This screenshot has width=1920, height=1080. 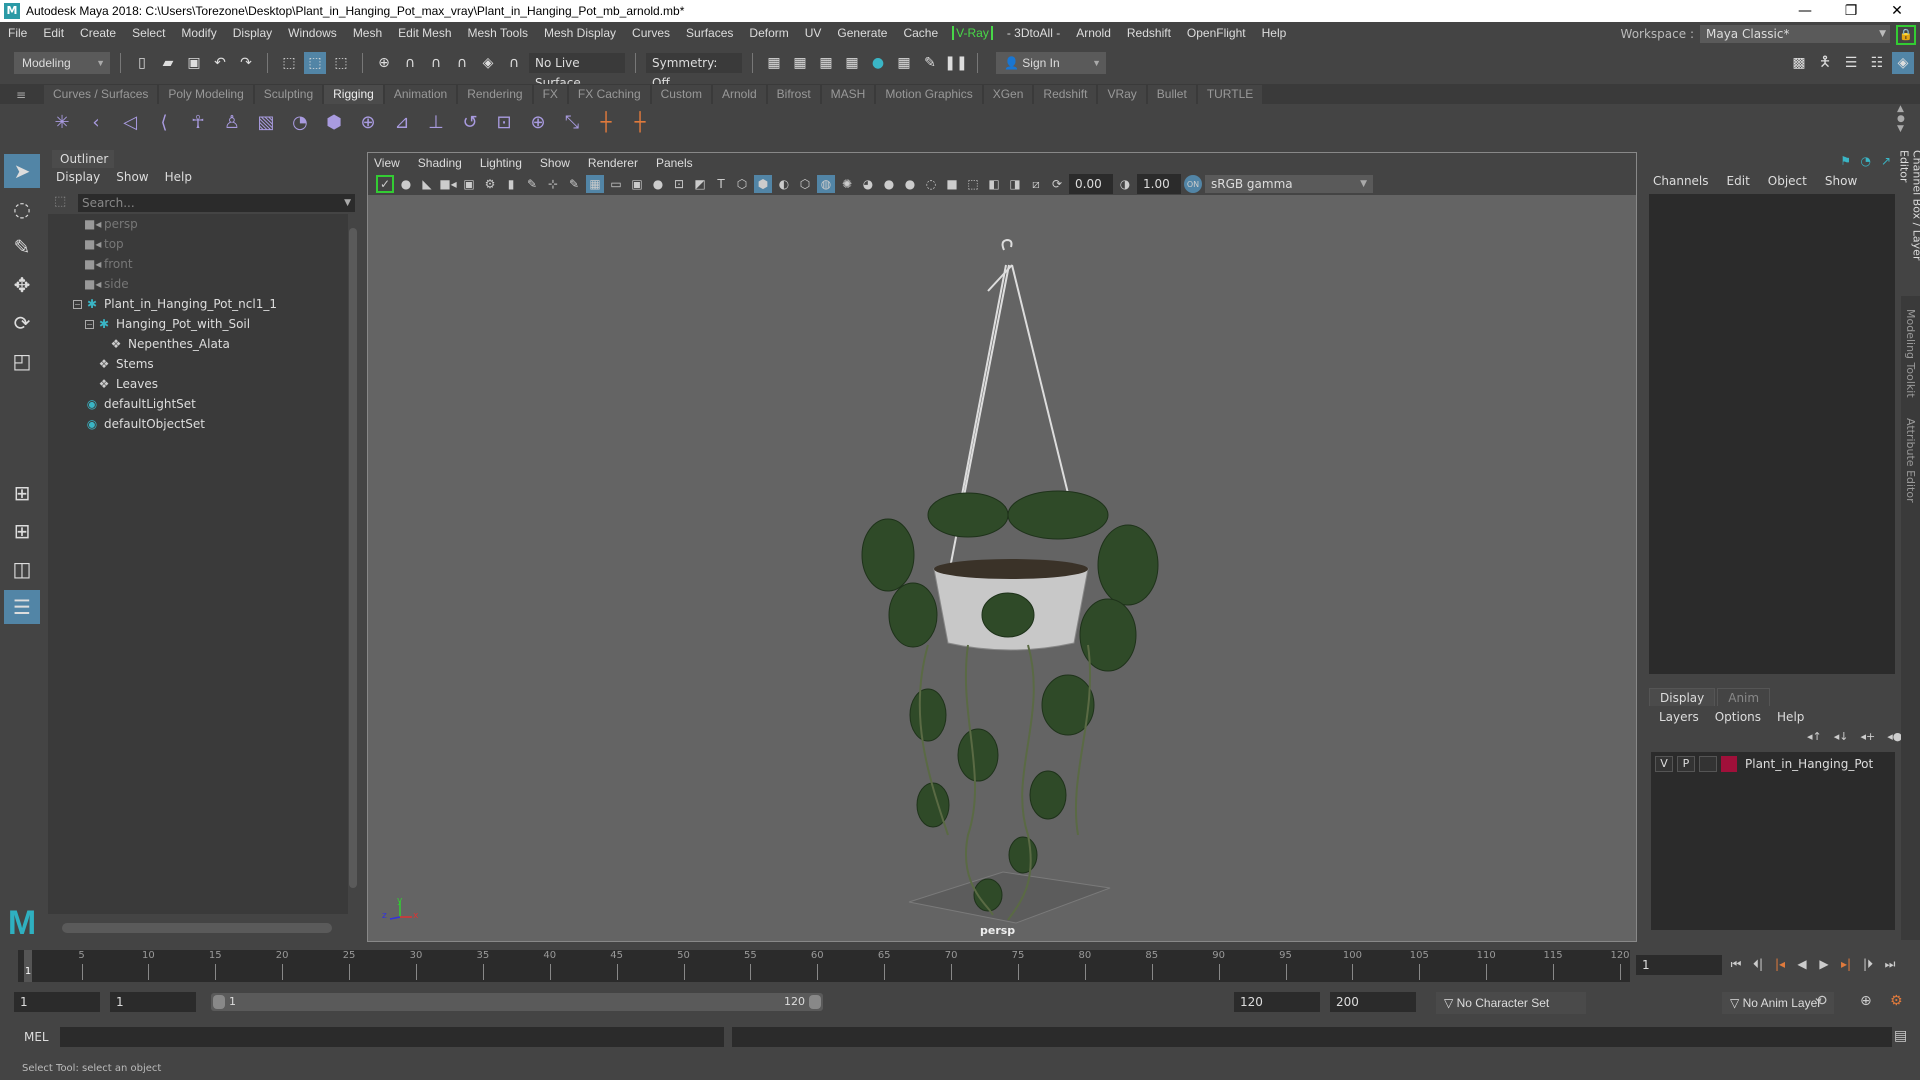 I want to click on grid-icon: ✎, so click(x=532, y=184).